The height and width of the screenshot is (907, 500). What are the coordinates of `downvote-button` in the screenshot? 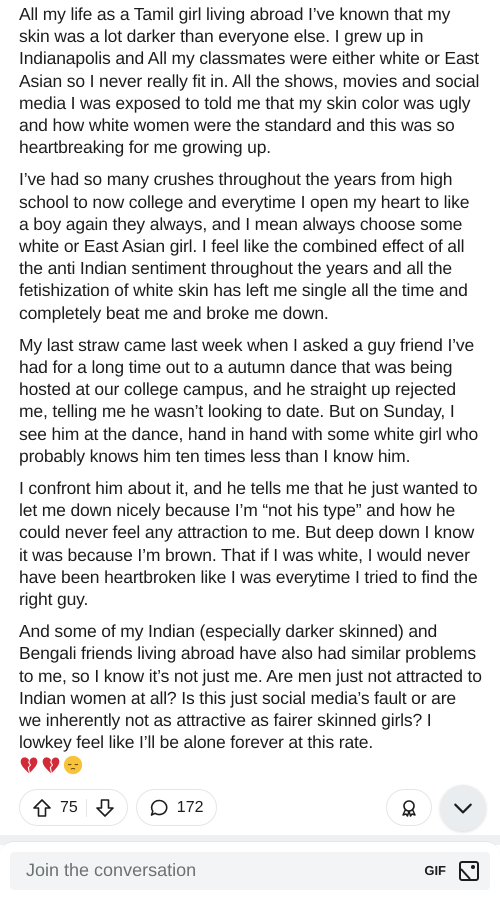 It's located at (104, 808).